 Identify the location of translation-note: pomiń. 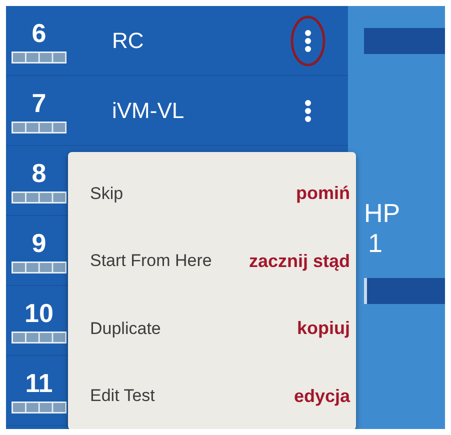
(323, 193).